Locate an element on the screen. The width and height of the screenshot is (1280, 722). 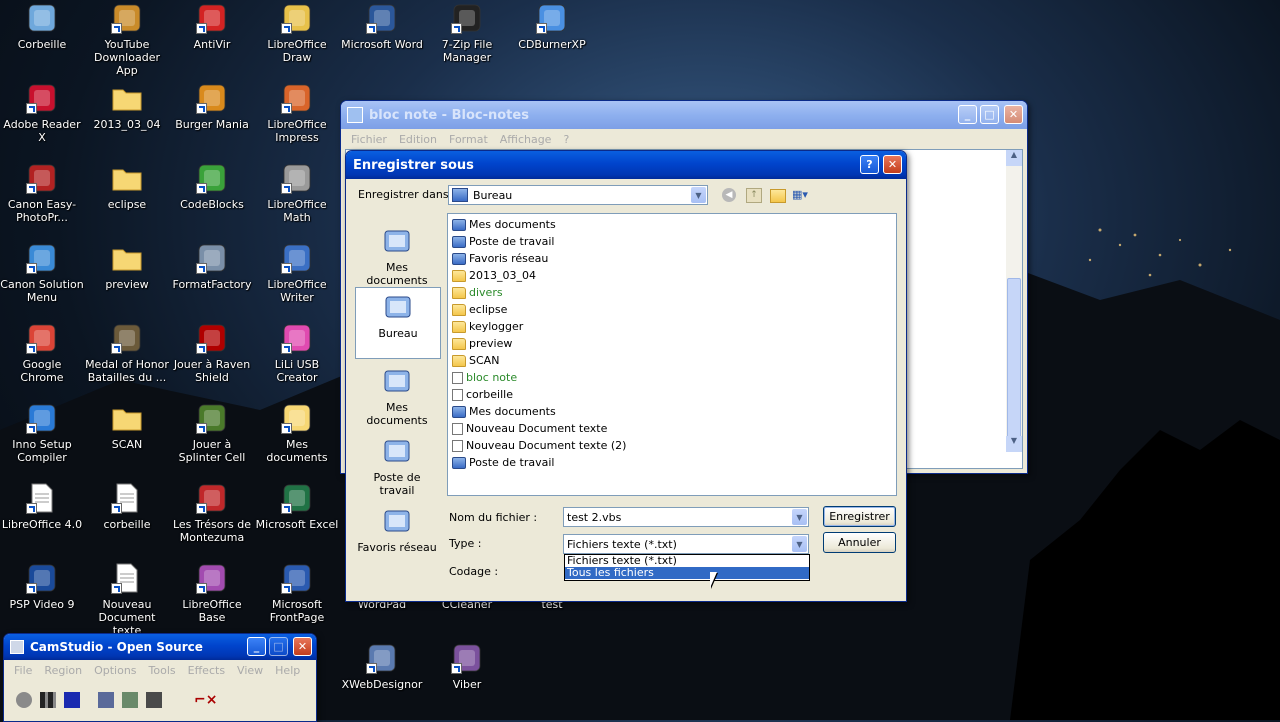
file-list-item: bloc note is located at coordinates (484, 377).